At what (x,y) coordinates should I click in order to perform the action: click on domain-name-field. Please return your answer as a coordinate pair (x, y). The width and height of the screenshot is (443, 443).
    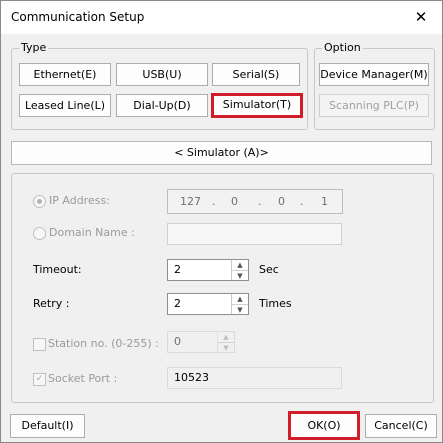
    Looking at the image, I should click on (254, 234).